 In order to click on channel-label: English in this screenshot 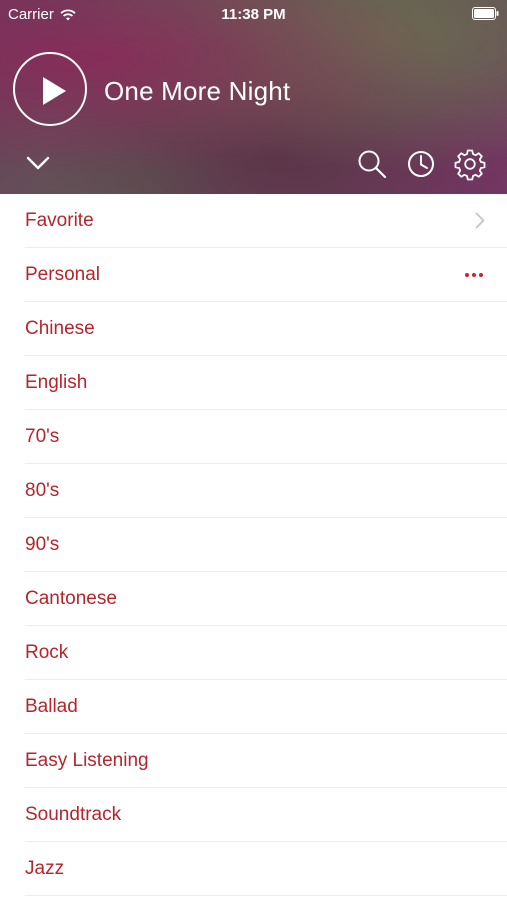, I will do `click(56, 382)`.